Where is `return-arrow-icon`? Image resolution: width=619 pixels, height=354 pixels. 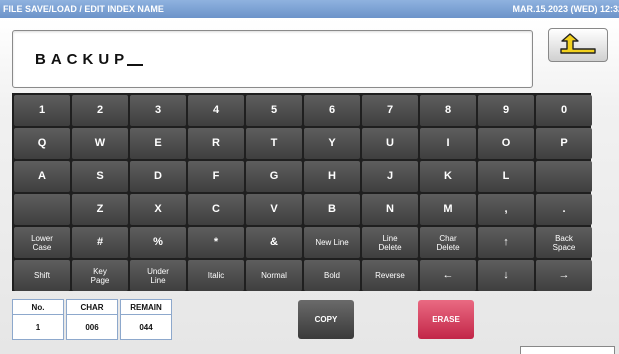
return-arrow-icon is located at coordinates (578, 43).